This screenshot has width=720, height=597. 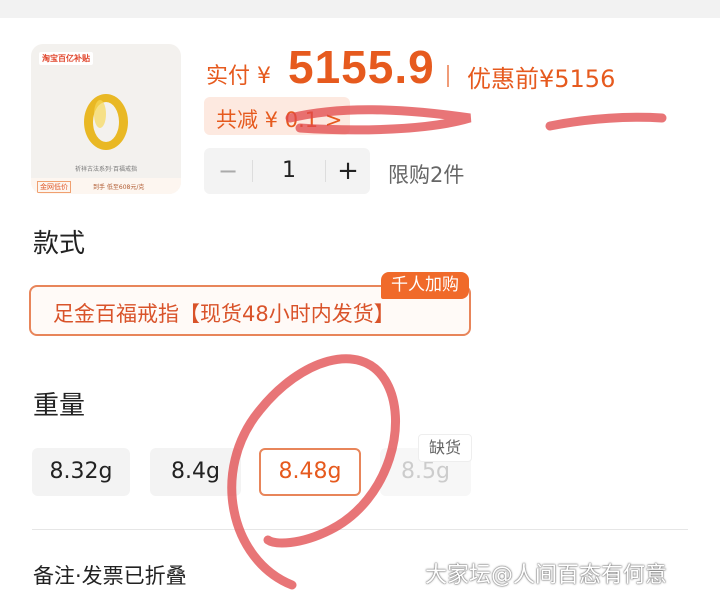 I want to click on discount-label: 共减 ¥ 0.1 >, so click(x=279, y=120).